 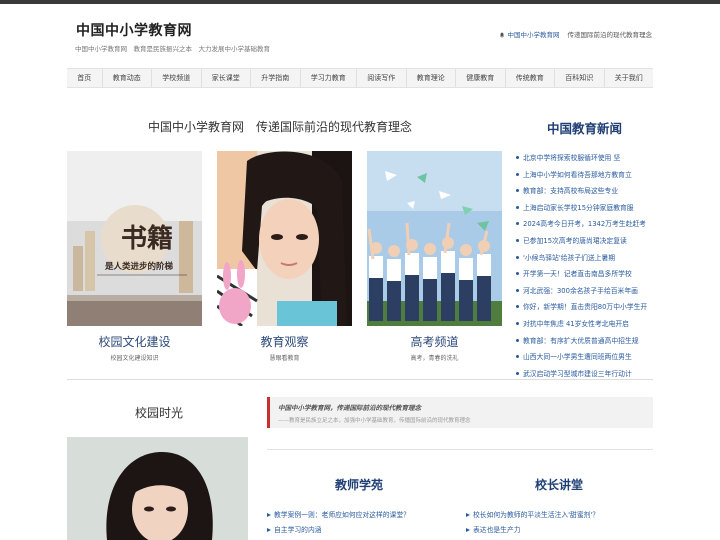 What do you see at coordinates (359, 484) in the screenshot?
I see `teacher-section-title: 教师学苑` at bounding box center [359, 484].